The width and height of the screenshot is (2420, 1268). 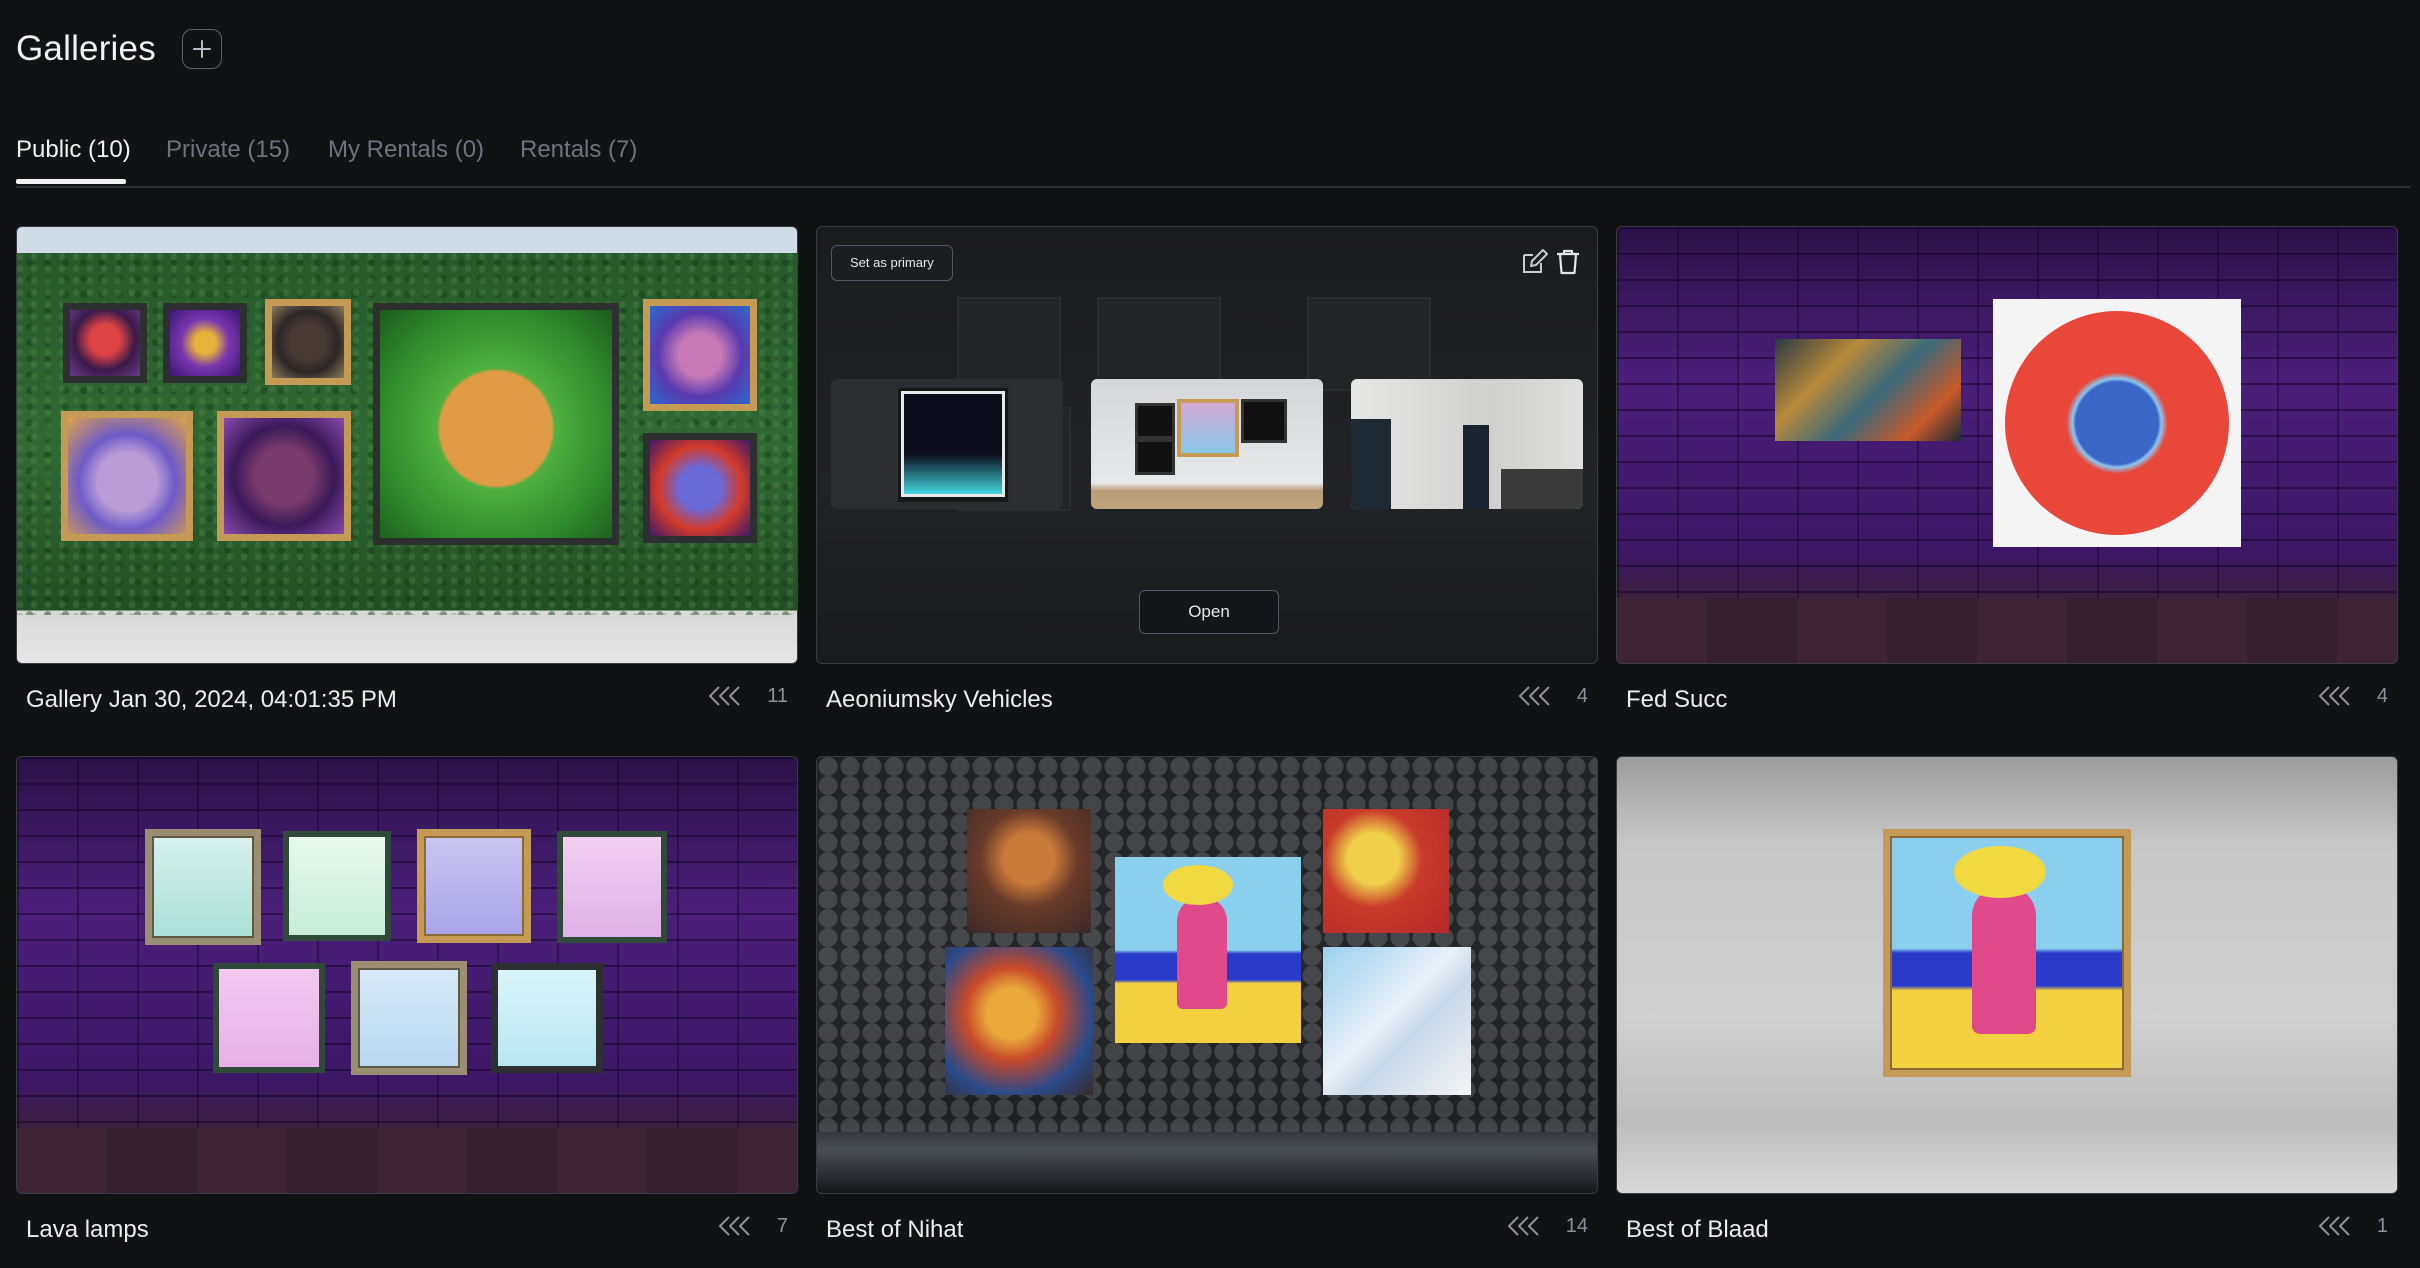 I want to click on set-as-primary-button: Set as primary, so click(x=892, y=263).